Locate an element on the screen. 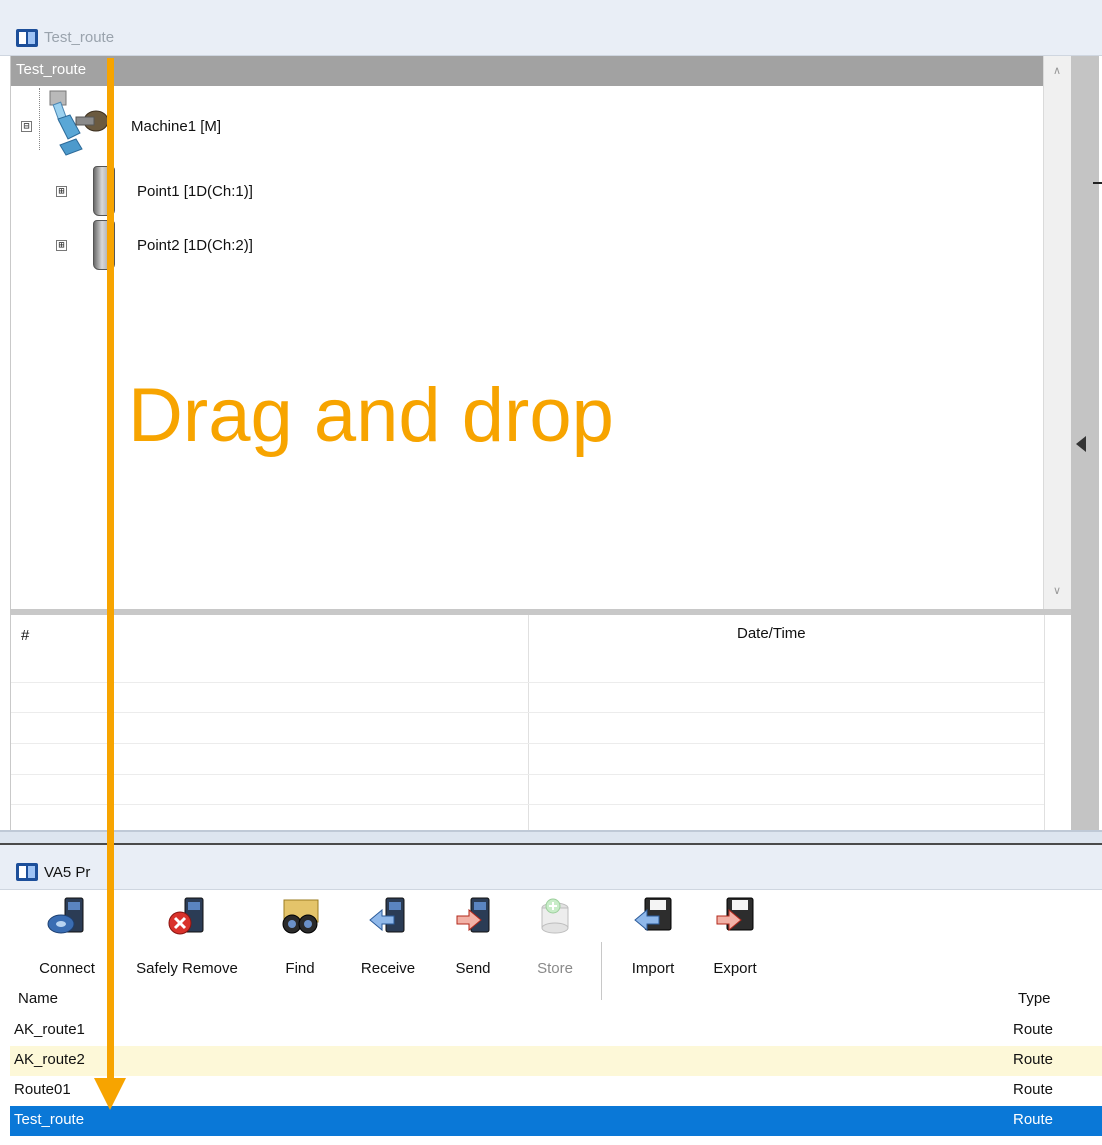 This screenshot has width=1102, height=1145. tree-node-machine1: Machine1 [M] is located at coordinates (176, 126).